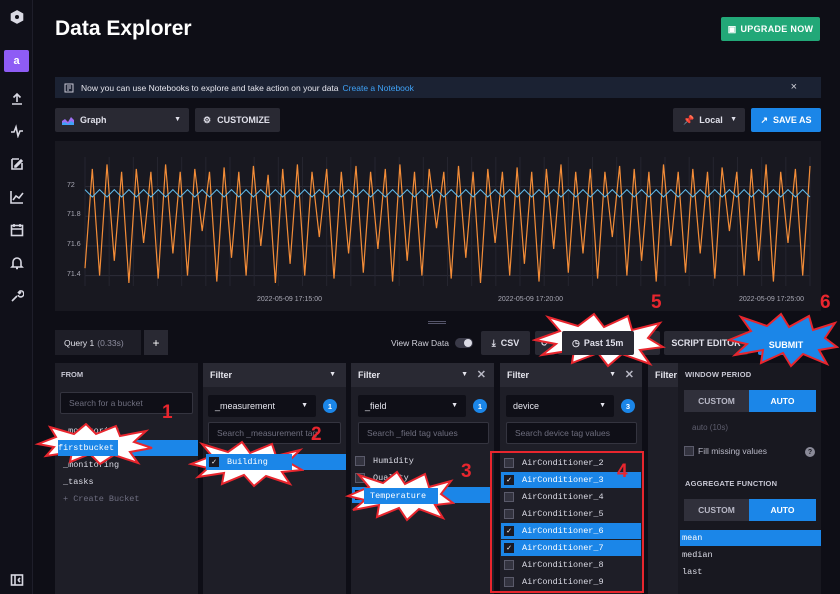 This screenshot has height=594, width=840. I want to click on left-nav: a, so click(16, 297).